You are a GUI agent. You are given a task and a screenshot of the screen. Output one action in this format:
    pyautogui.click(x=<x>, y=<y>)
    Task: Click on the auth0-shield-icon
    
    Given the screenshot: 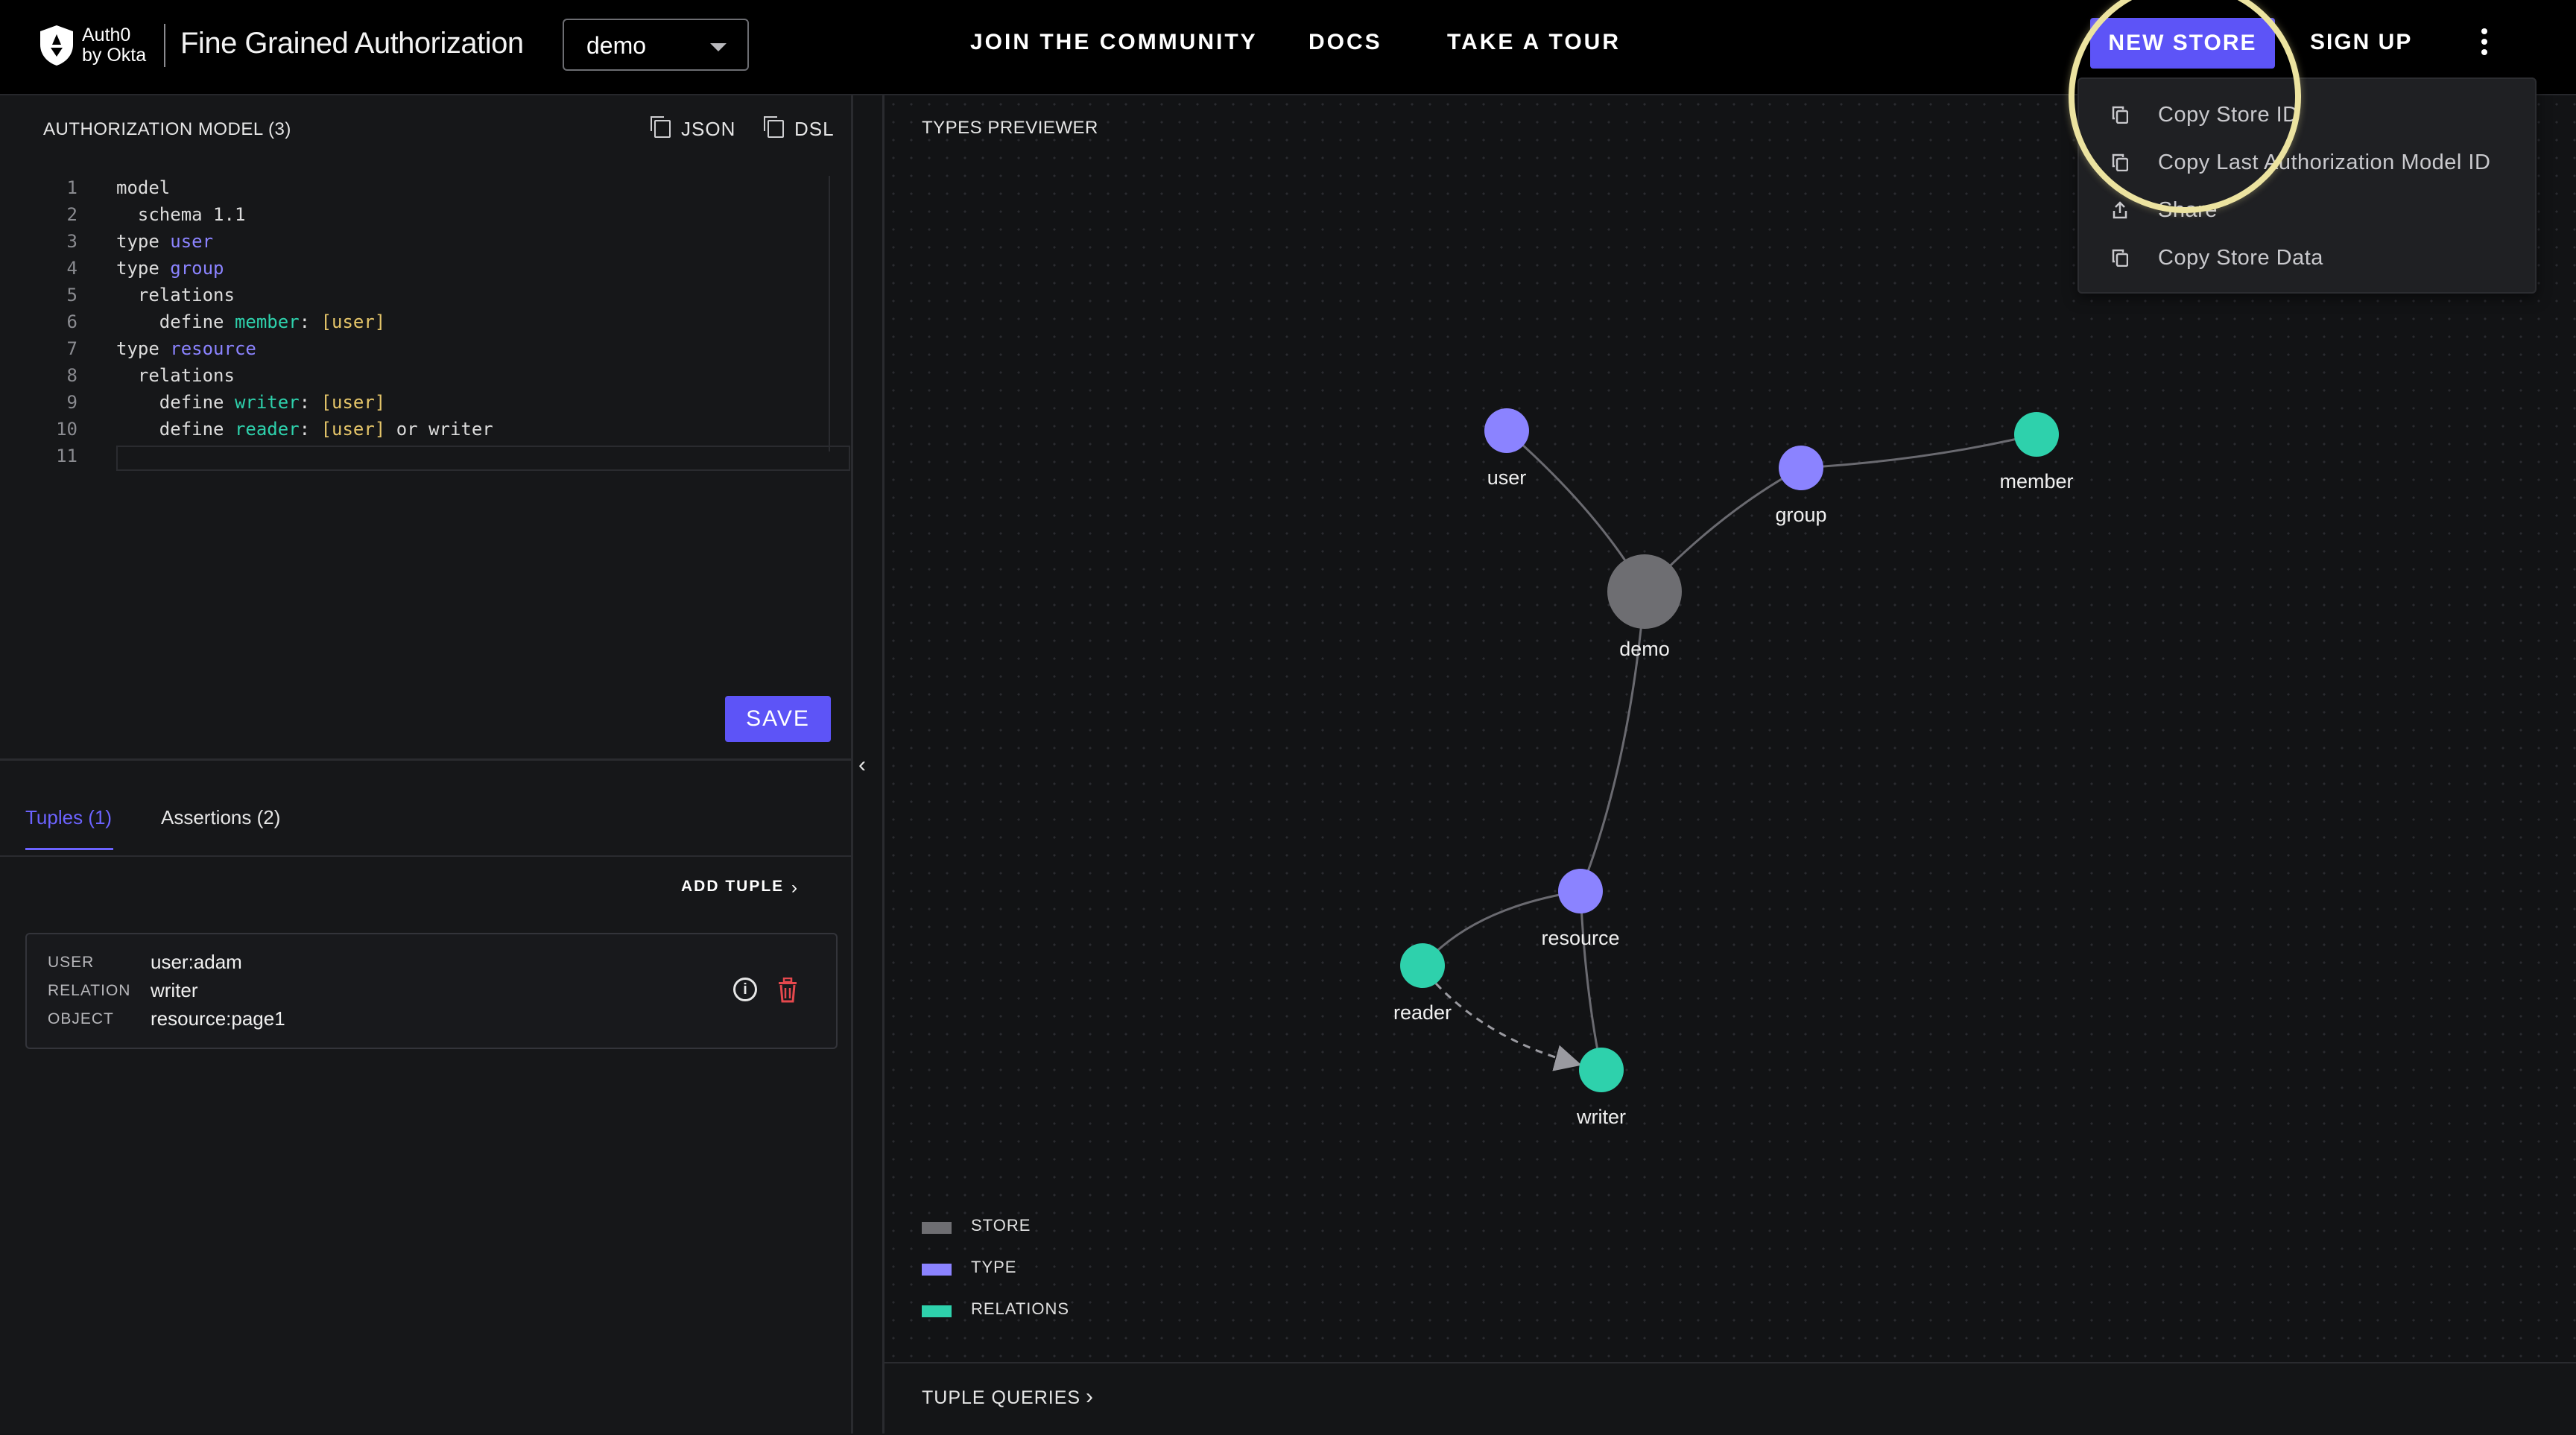 What is the action you would take?
    pyautogui.click(x=56, y=45)
    